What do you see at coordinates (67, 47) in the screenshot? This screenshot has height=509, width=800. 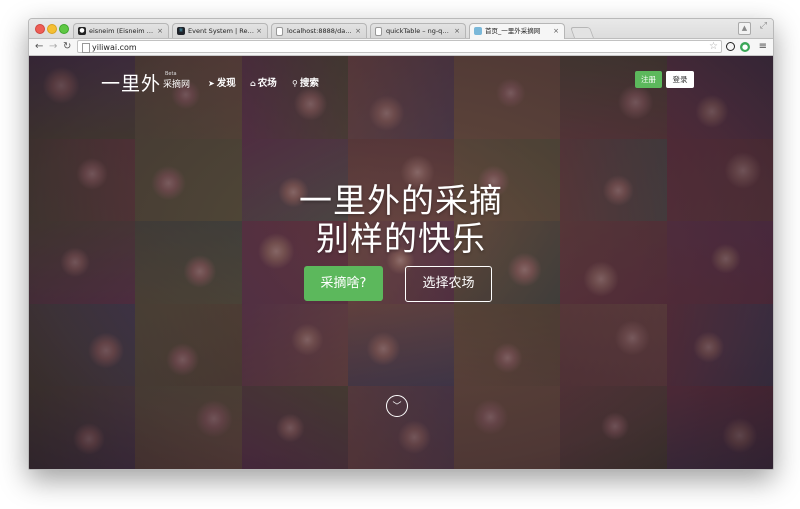 I see `reload-icon: ↻` at bounding box center [67, 47].